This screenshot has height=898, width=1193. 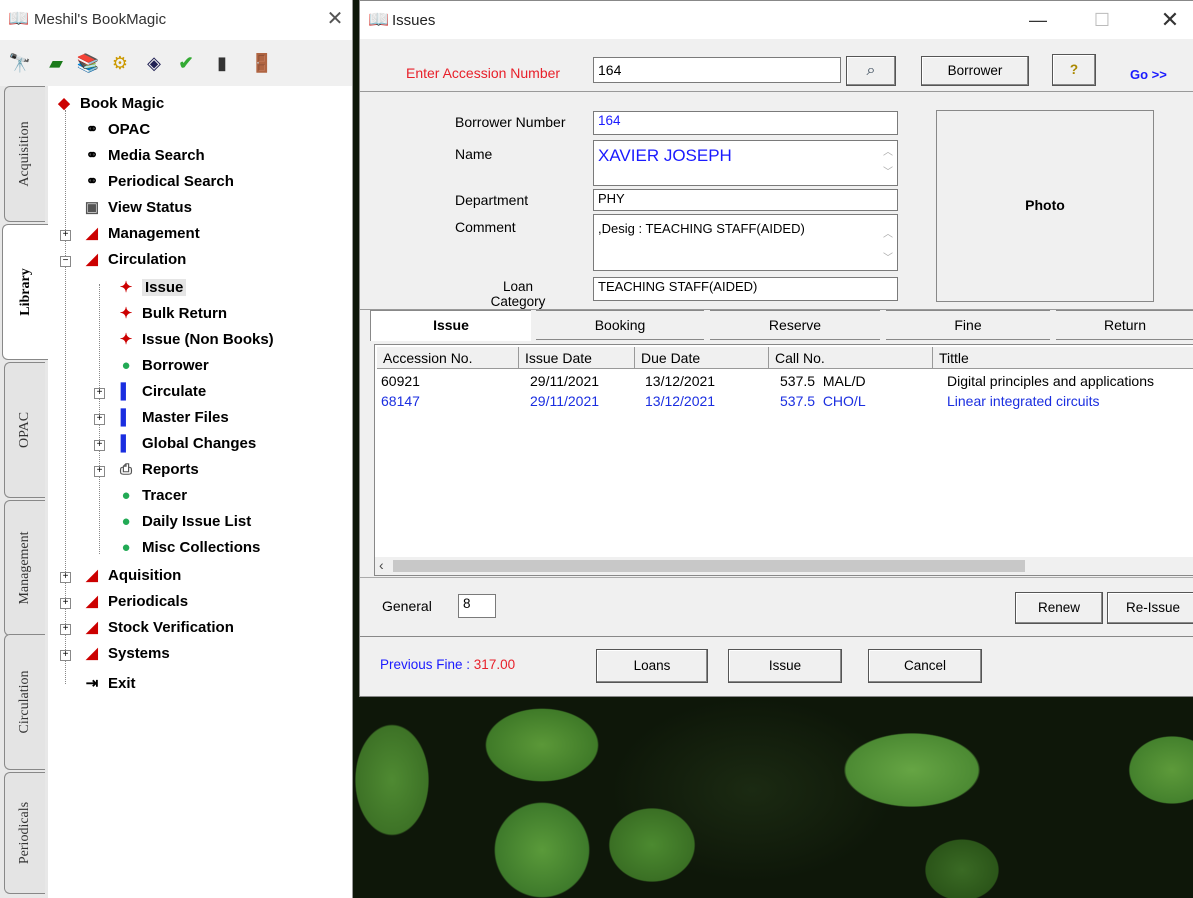 I want to click on tree-item-media-search: ⚭ Media Search, so click(x=142, y=156).